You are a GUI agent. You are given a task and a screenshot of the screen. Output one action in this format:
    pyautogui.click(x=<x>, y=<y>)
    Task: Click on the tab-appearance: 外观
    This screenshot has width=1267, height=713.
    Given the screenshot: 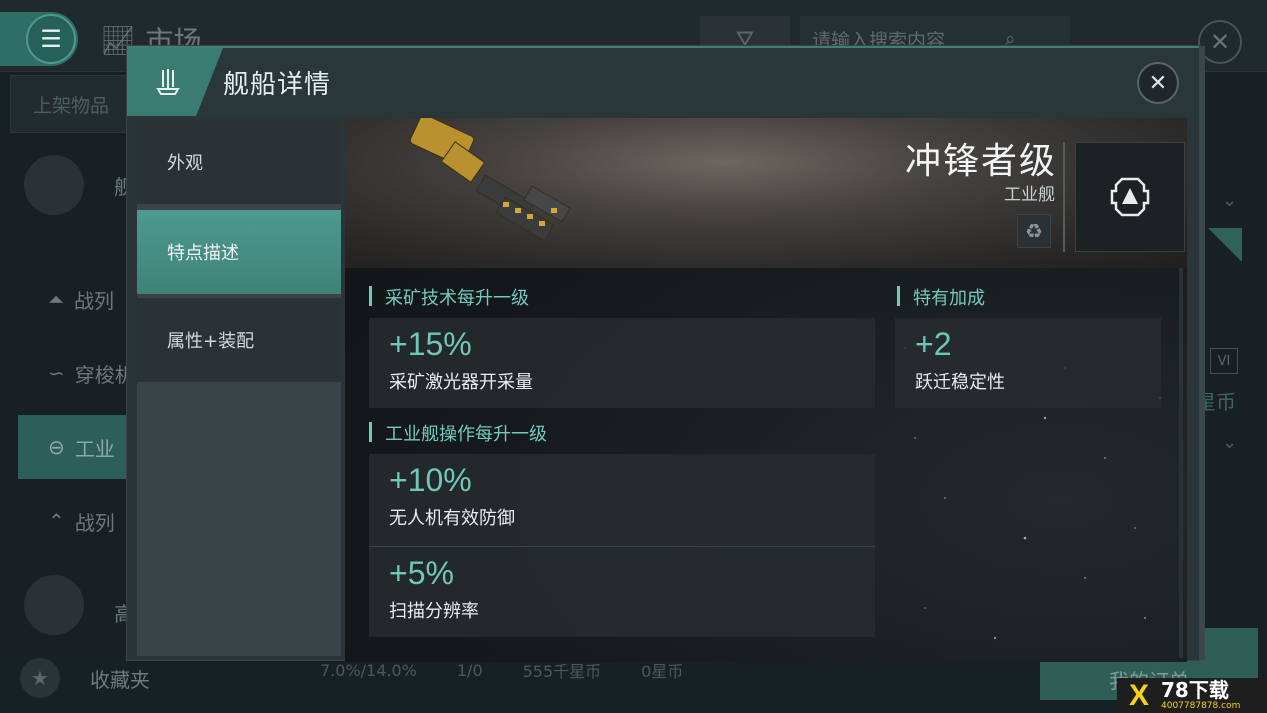 What is the action you would take?
    pyautogui.click(x=239, y=162)
    